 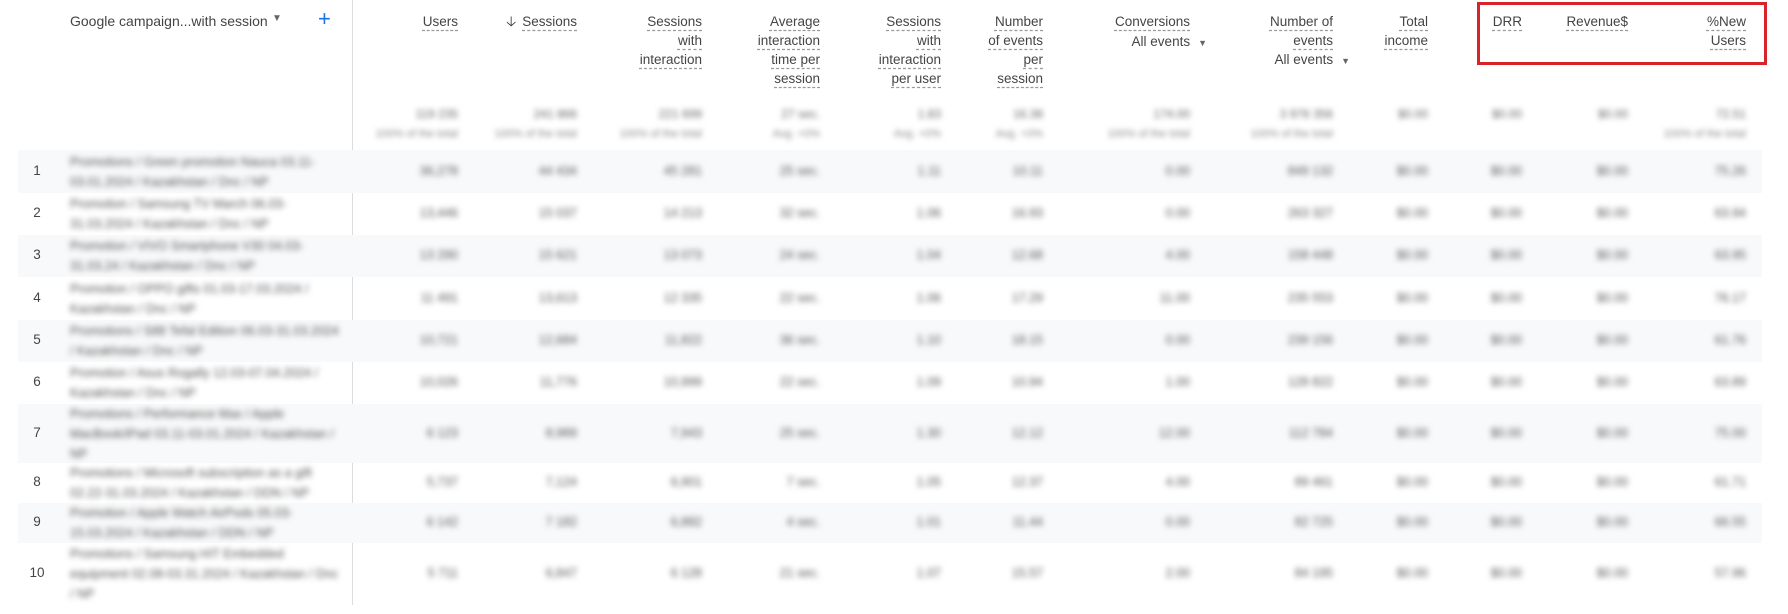 I want to click on cell-event_count: 849 132, so click(x=1310, y=170).